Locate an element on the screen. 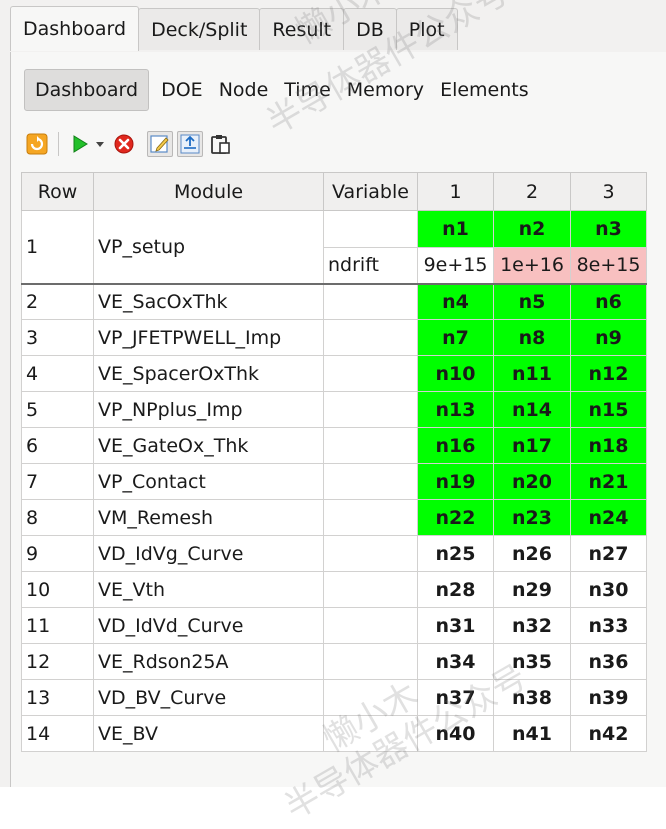 This screenshot has height=829, width=666. module-cell: VE_SacOxThk is located at coordinates (208, 301).